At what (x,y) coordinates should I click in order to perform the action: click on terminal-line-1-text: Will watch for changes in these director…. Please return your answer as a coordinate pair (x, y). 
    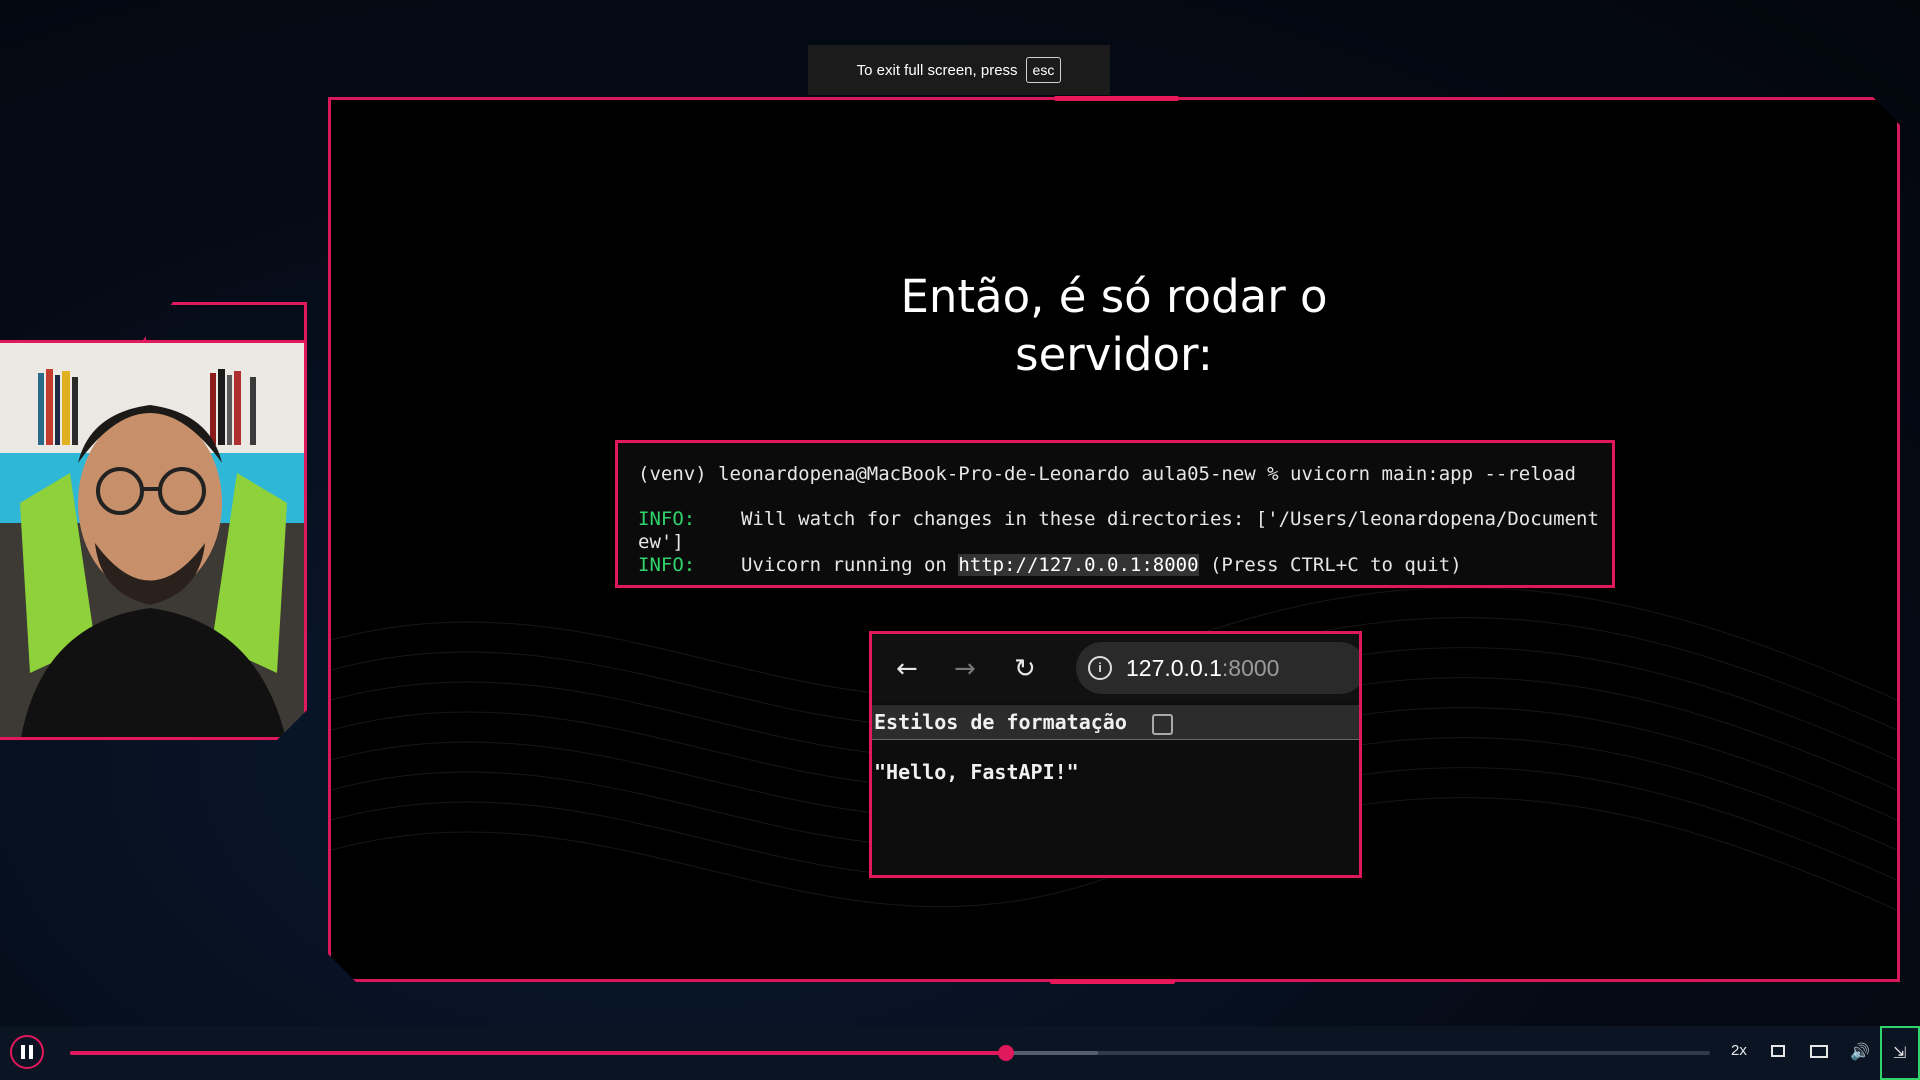
    Looking at the image, I should click on (1147, 519).